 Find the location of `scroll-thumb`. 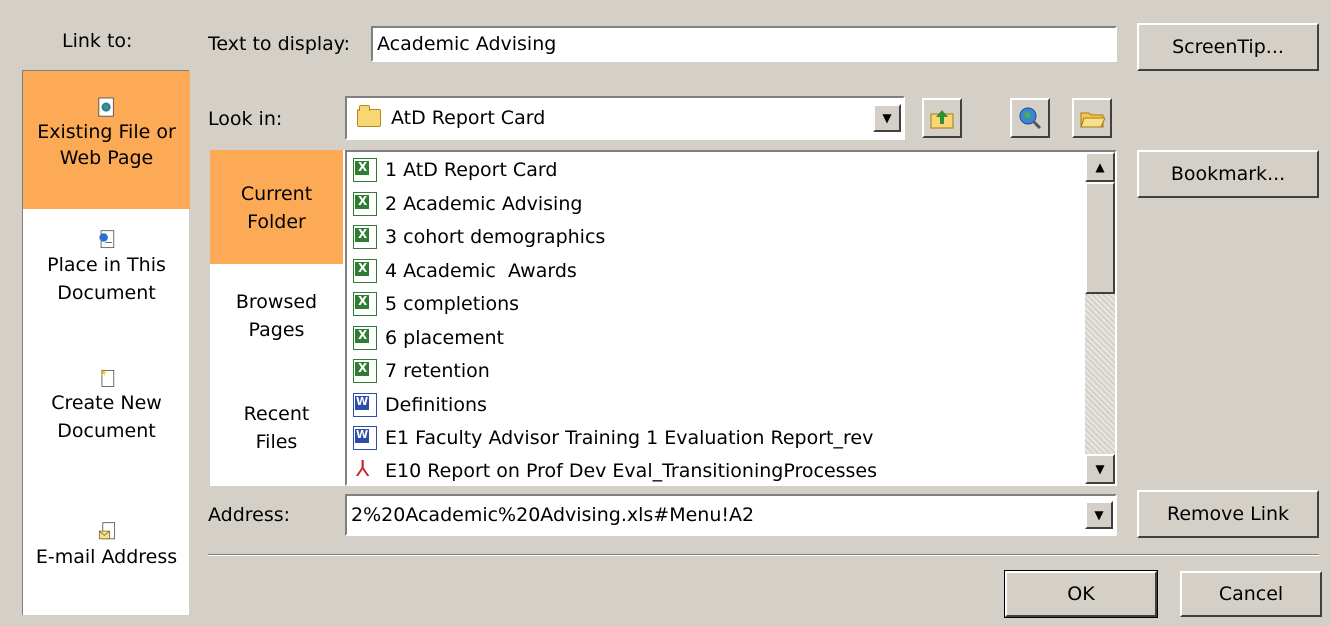

scroll-thumb is located at coordinates (1100, 238).